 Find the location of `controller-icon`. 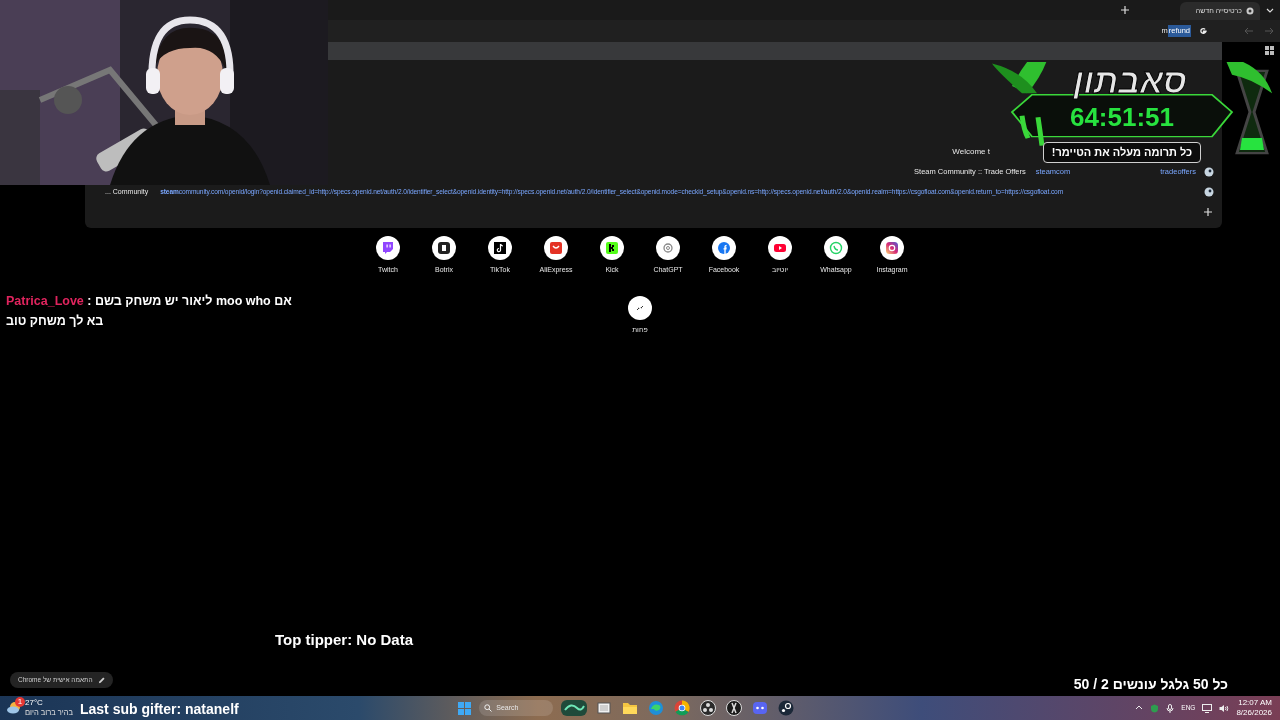

controller-icon is located at coordinates (760, 708).